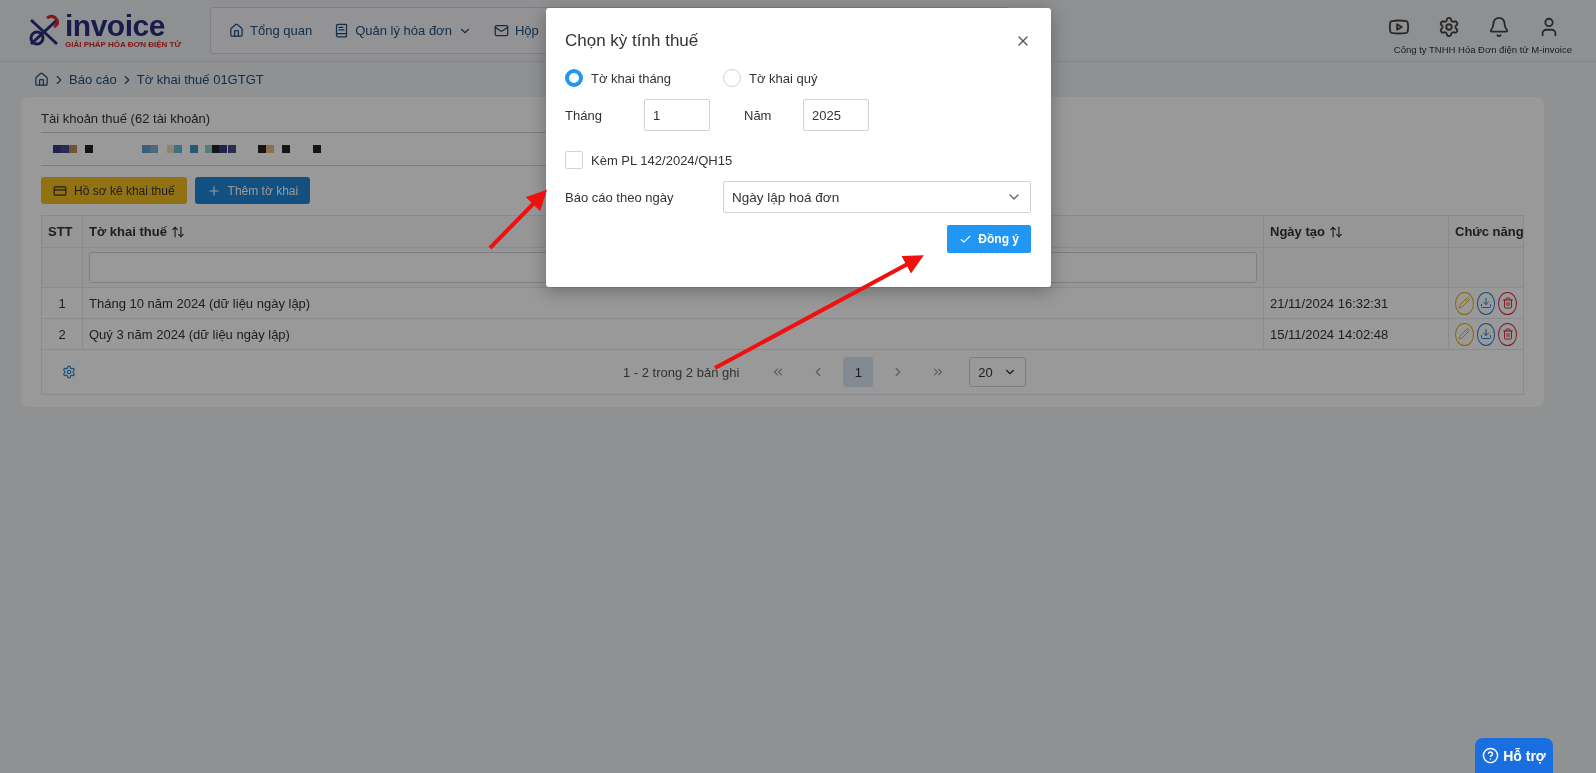 Image resolution: width=1596 pixels, height=773 pixels. I want to click on checkbox-label: Kèm PL 142/2024/QH15, so click(662, 160).